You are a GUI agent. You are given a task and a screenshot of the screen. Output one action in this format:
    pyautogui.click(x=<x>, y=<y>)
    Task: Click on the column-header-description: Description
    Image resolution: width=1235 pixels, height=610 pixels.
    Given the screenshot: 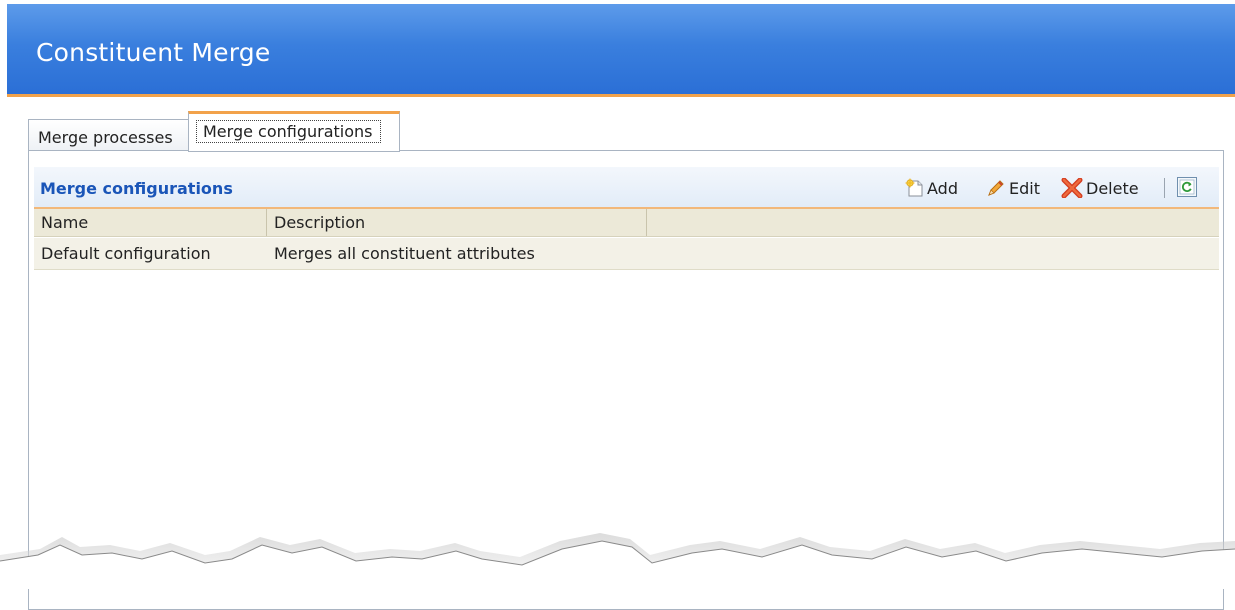 What is the action you would take?
    pyautogui.click(x=457, y=222)
    